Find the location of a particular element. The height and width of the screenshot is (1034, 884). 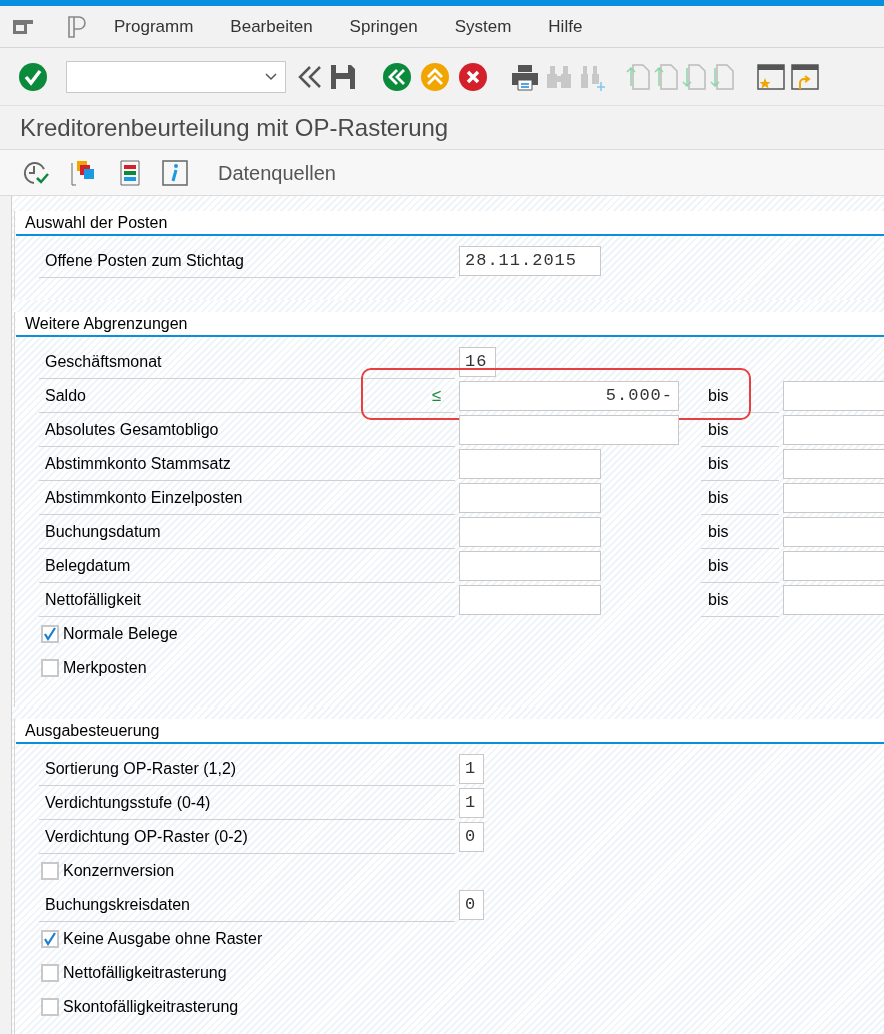

field-label: Sortierung OP-Raster (1,2) is located at coordinates (141, 768).